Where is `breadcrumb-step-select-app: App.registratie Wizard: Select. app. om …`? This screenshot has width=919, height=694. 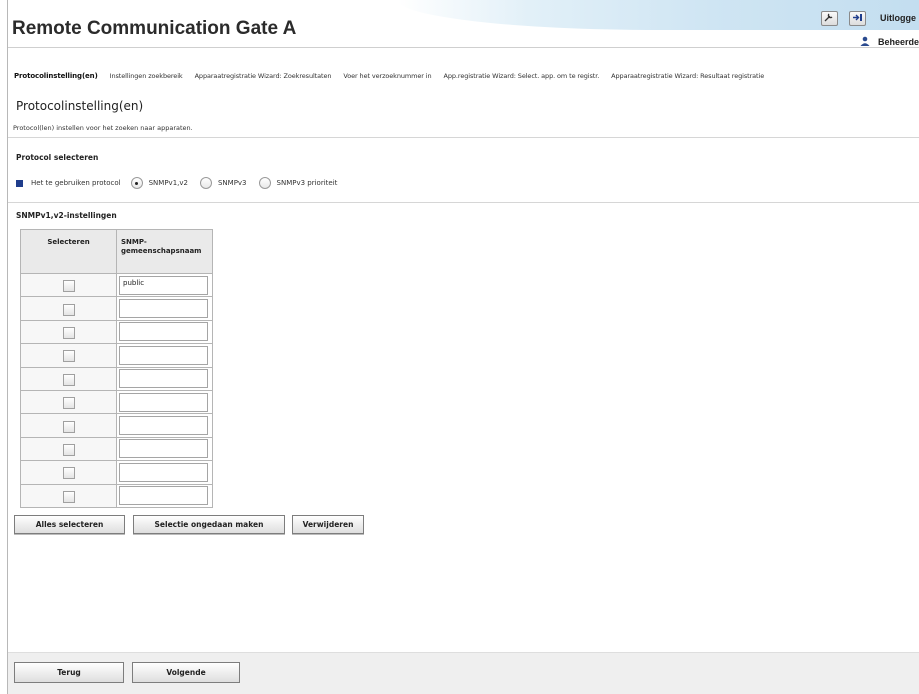
breadcrumb-step-select-app: App.registratie Wizard: Select. app. om … is located at coordinates (522, 76).